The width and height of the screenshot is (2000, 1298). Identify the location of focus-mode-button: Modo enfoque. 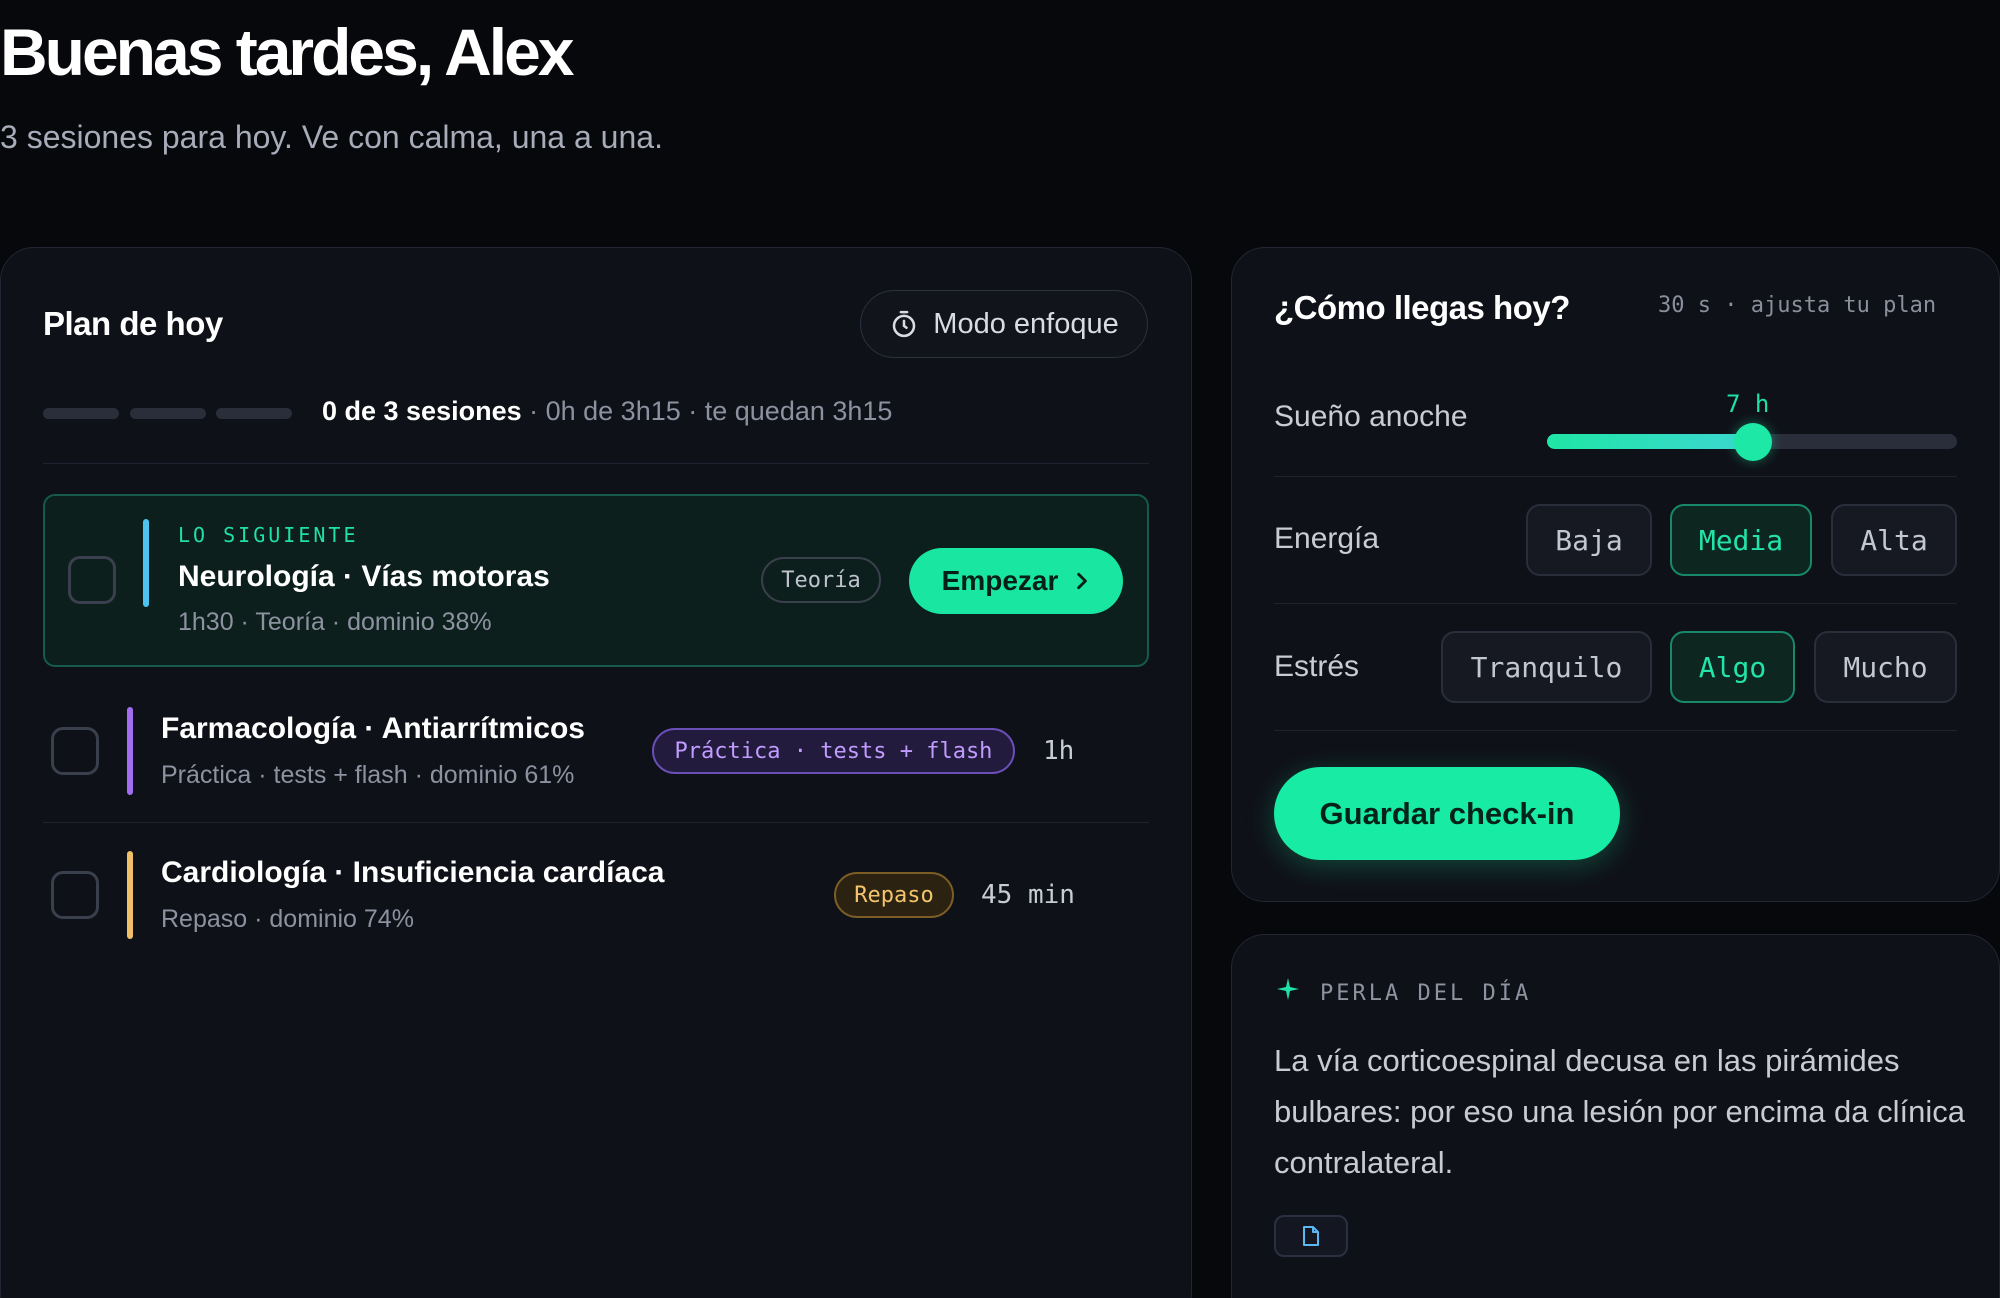
(1004, 324).